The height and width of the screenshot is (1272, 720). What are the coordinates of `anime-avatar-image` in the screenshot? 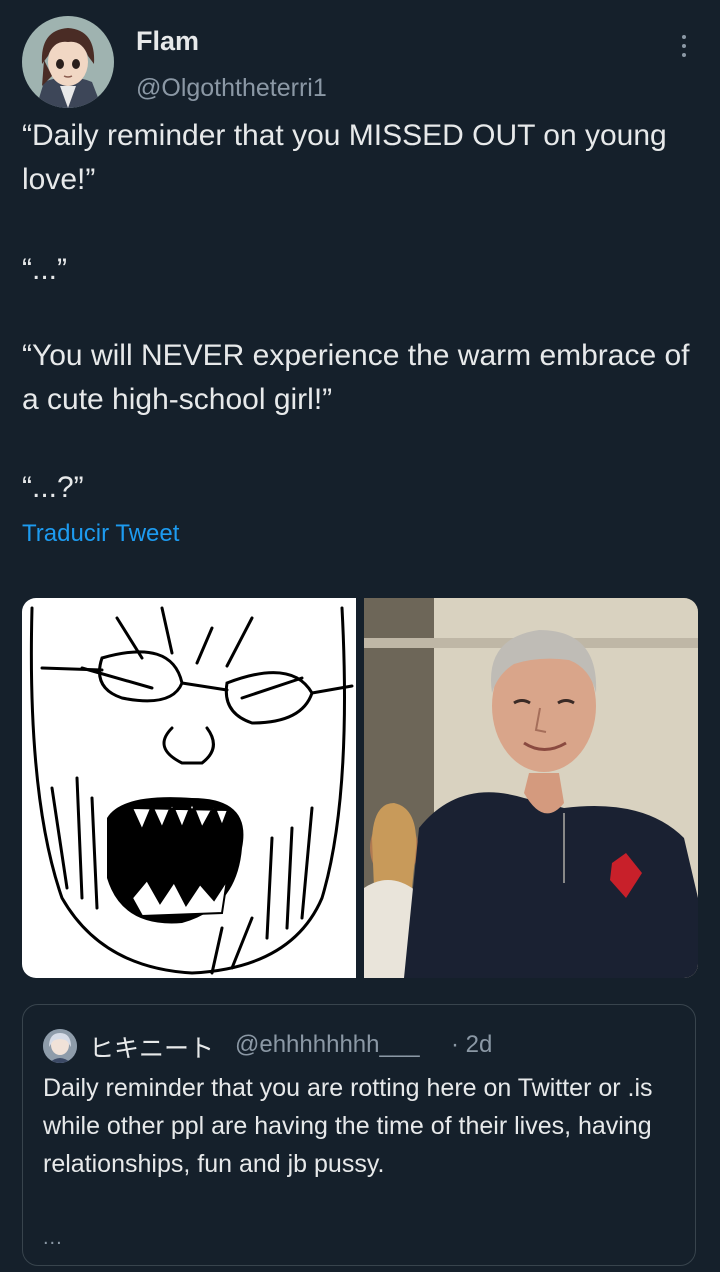 It's located at (68, 62).